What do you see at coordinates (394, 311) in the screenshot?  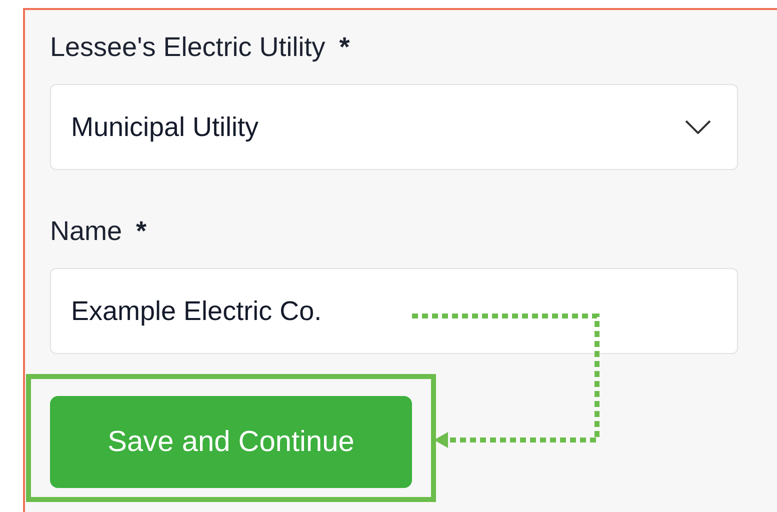 I see `name-input-field: Example Electric Co.` at bounding box center [394, 311].